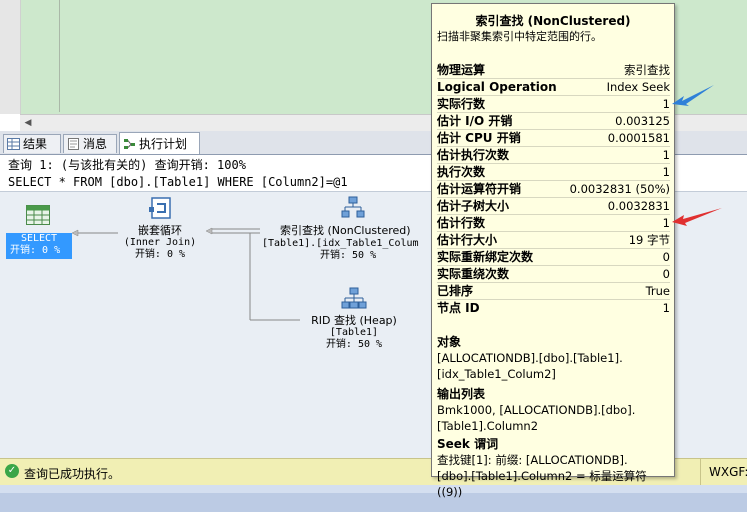  I want to click on tooltip-row: Logical Operation Index Seek, so click(553, 87).